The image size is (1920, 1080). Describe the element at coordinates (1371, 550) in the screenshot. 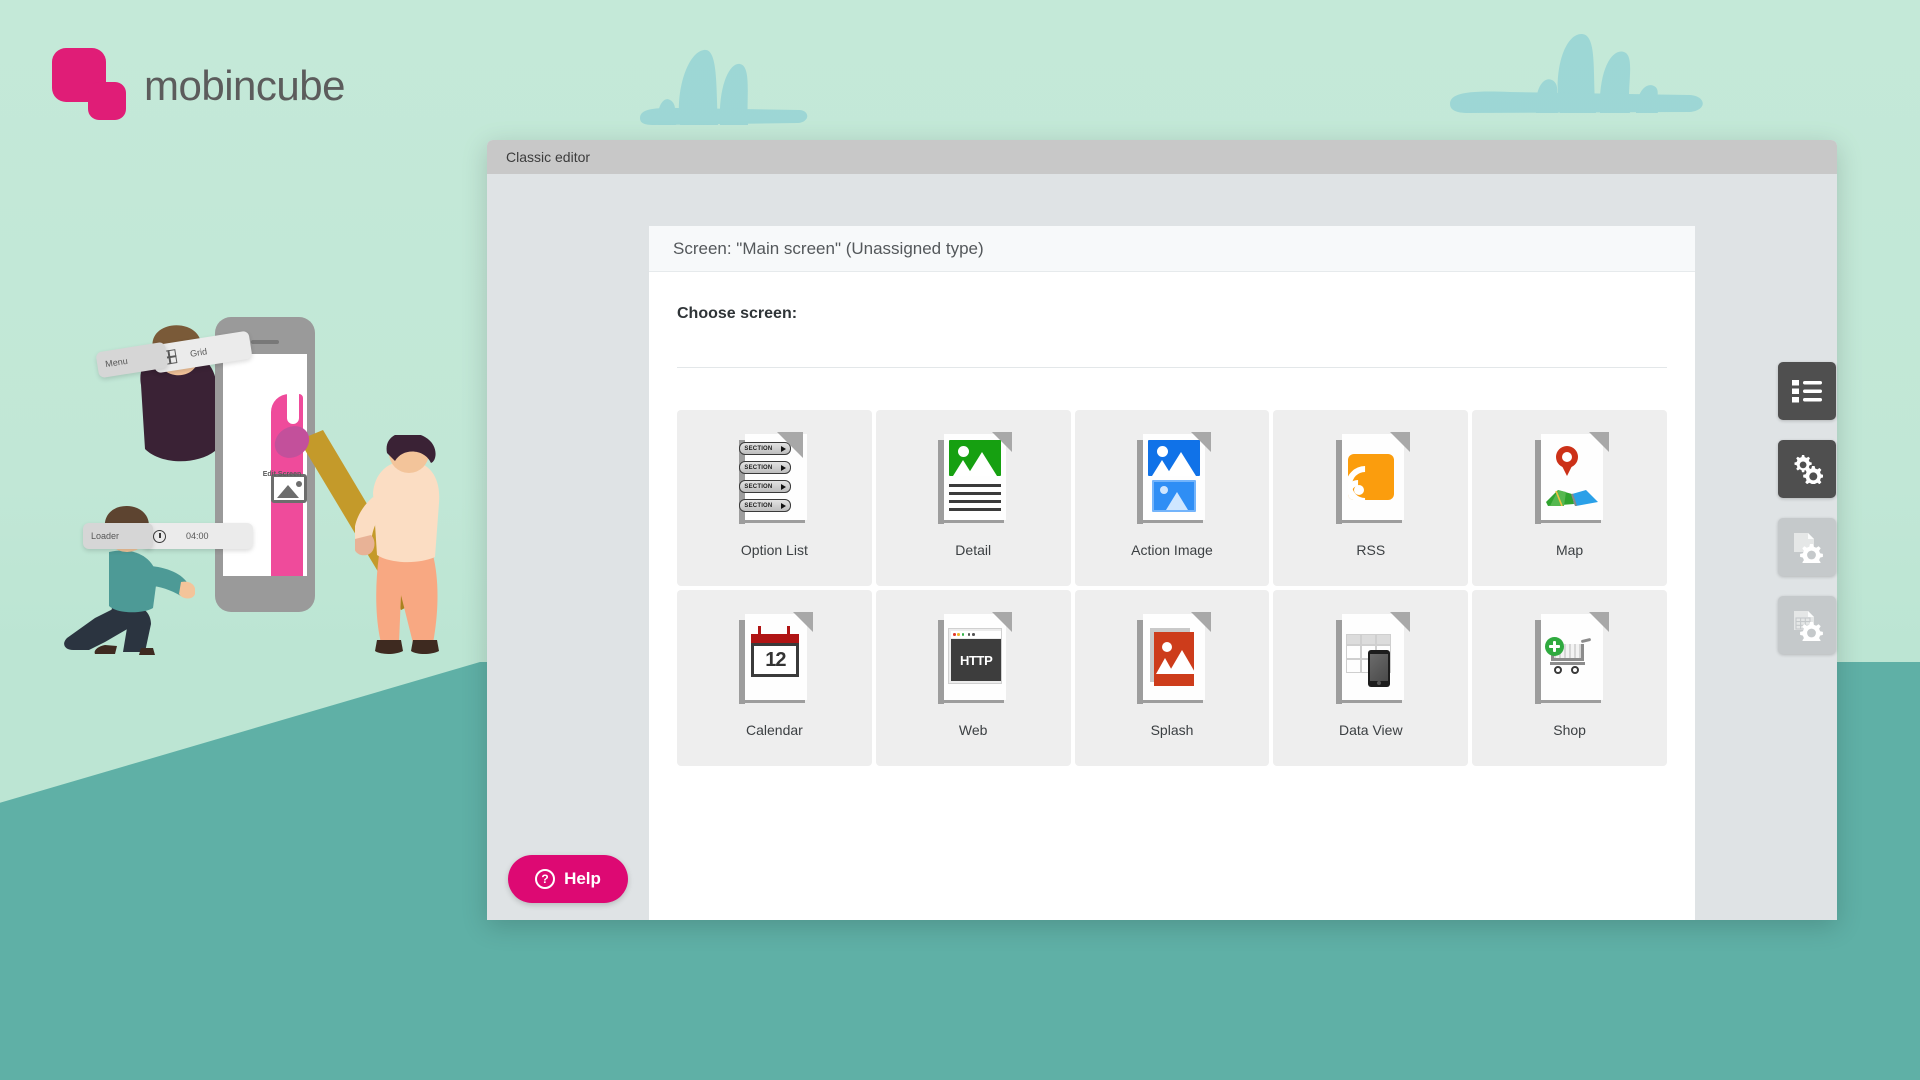

I see `screen-type-label: RSS` at that location.